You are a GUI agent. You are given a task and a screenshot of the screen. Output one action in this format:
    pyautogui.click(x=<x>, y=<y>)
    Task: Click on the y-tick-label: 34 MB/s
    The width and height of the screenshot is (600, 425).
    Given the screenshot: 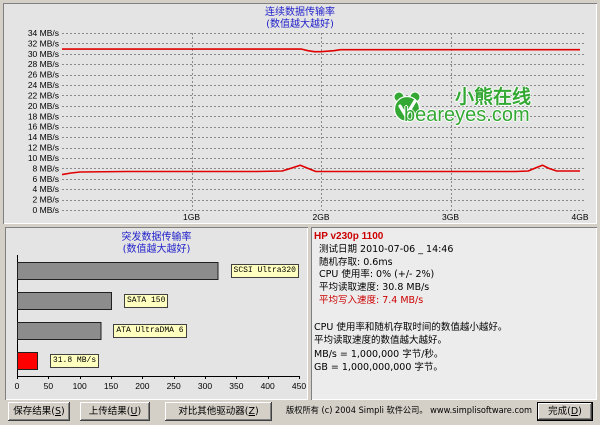 What is the action you would take?
    pyautogui.click(x=43, y=33)
    